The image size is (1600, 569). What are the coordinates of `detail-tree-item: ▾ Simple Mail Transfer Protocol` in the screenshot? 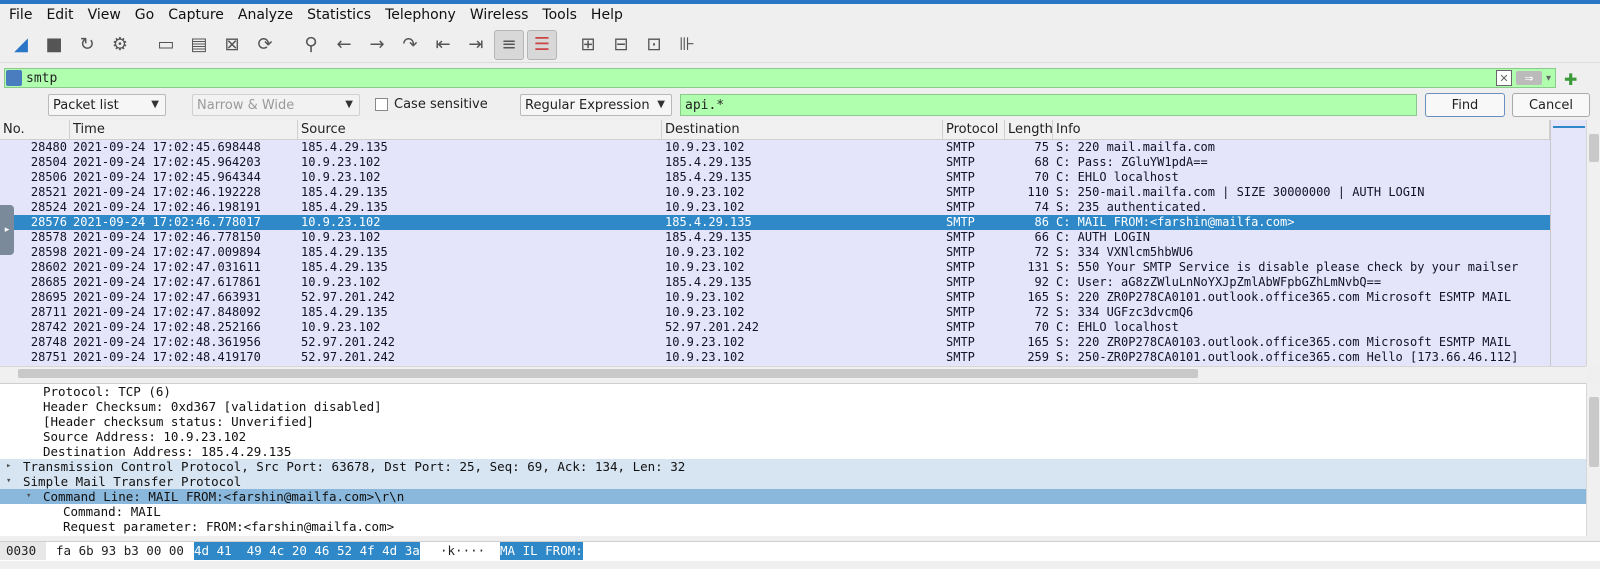 It's located at (793, 481).